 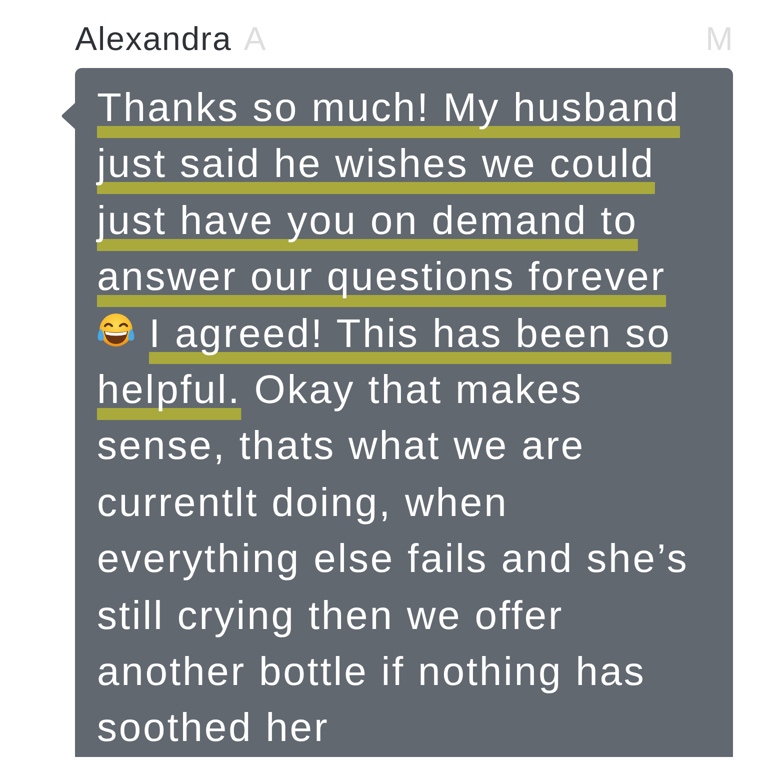 I want to click on message-text: I agreed! This has been so, so click(x=410, y=334).